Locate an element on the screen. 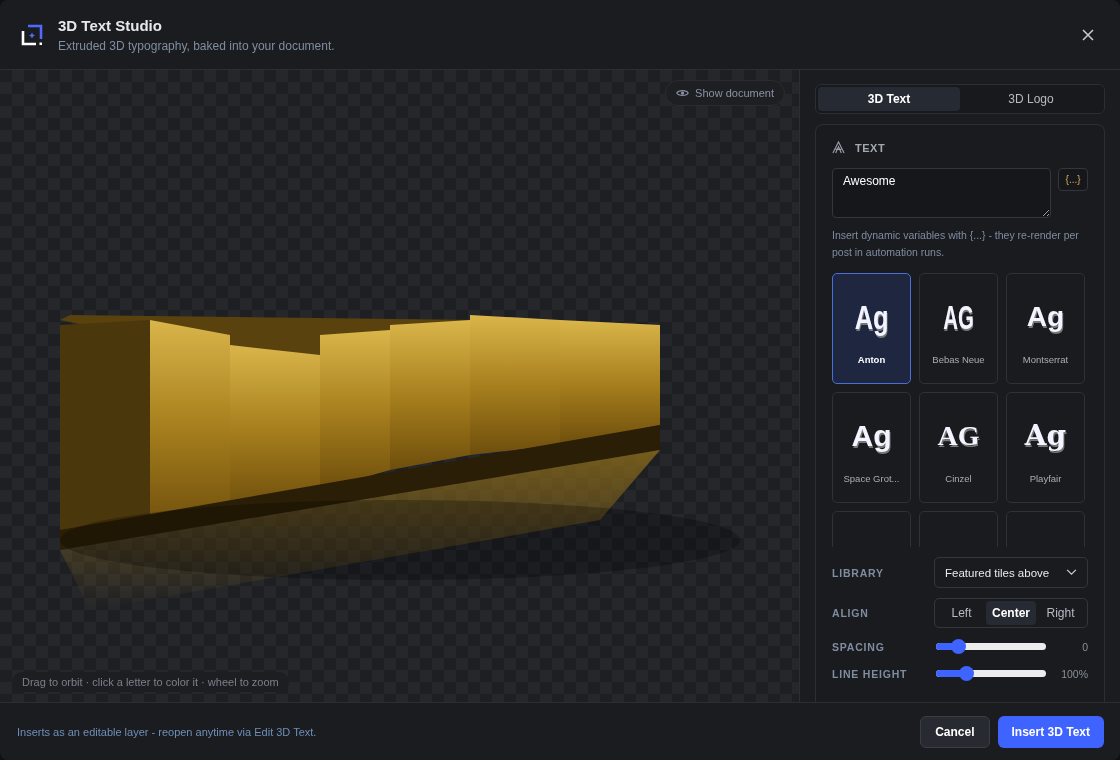 Image resolution: width=1120 pixels, height=760 pixels. font-name: Anton is located at coordinates (871, 359).